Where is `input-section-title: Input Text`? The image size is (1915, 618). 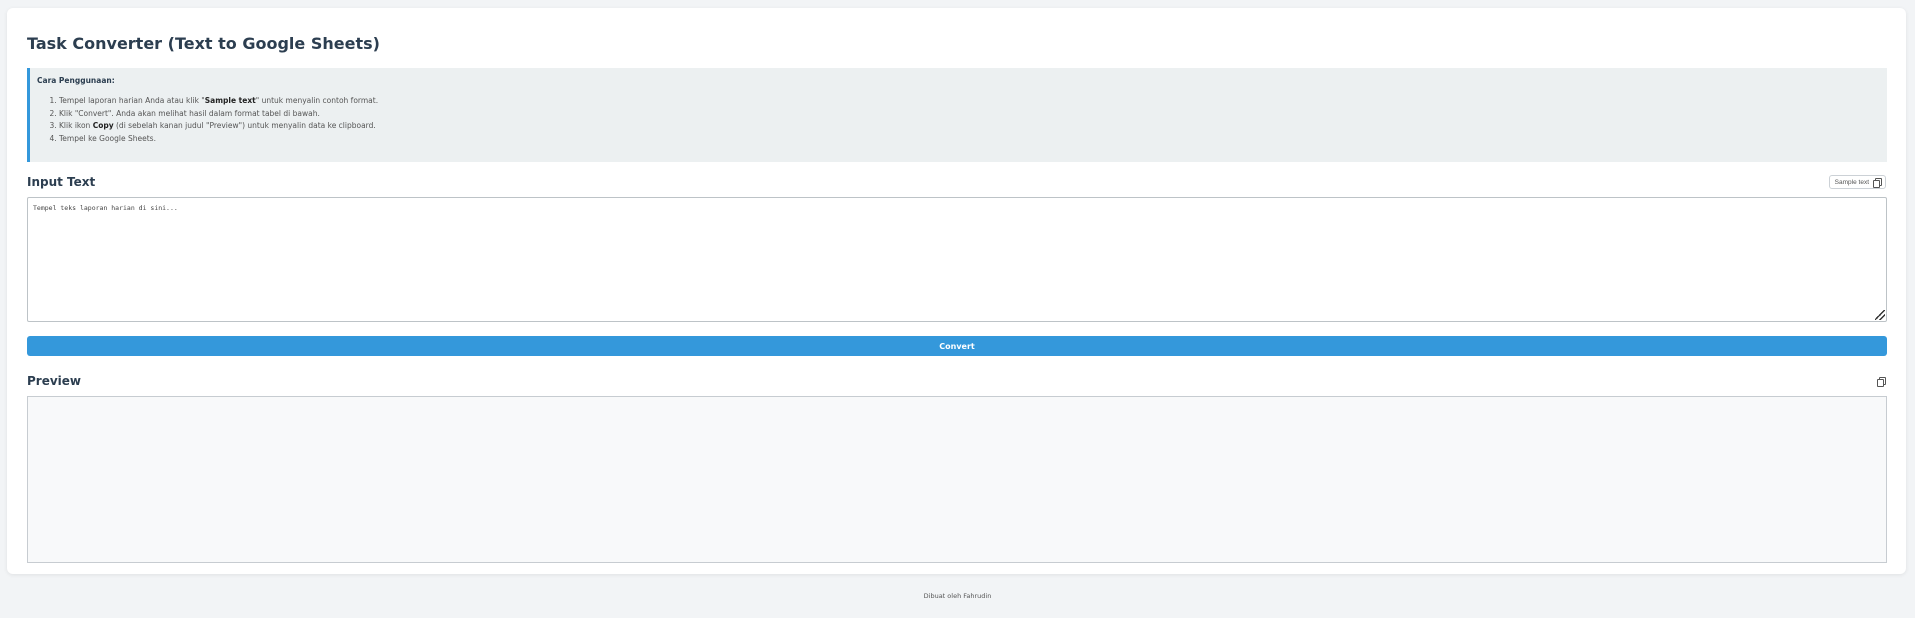
input-section-title: Input Text is located at coordinates (61, 182).